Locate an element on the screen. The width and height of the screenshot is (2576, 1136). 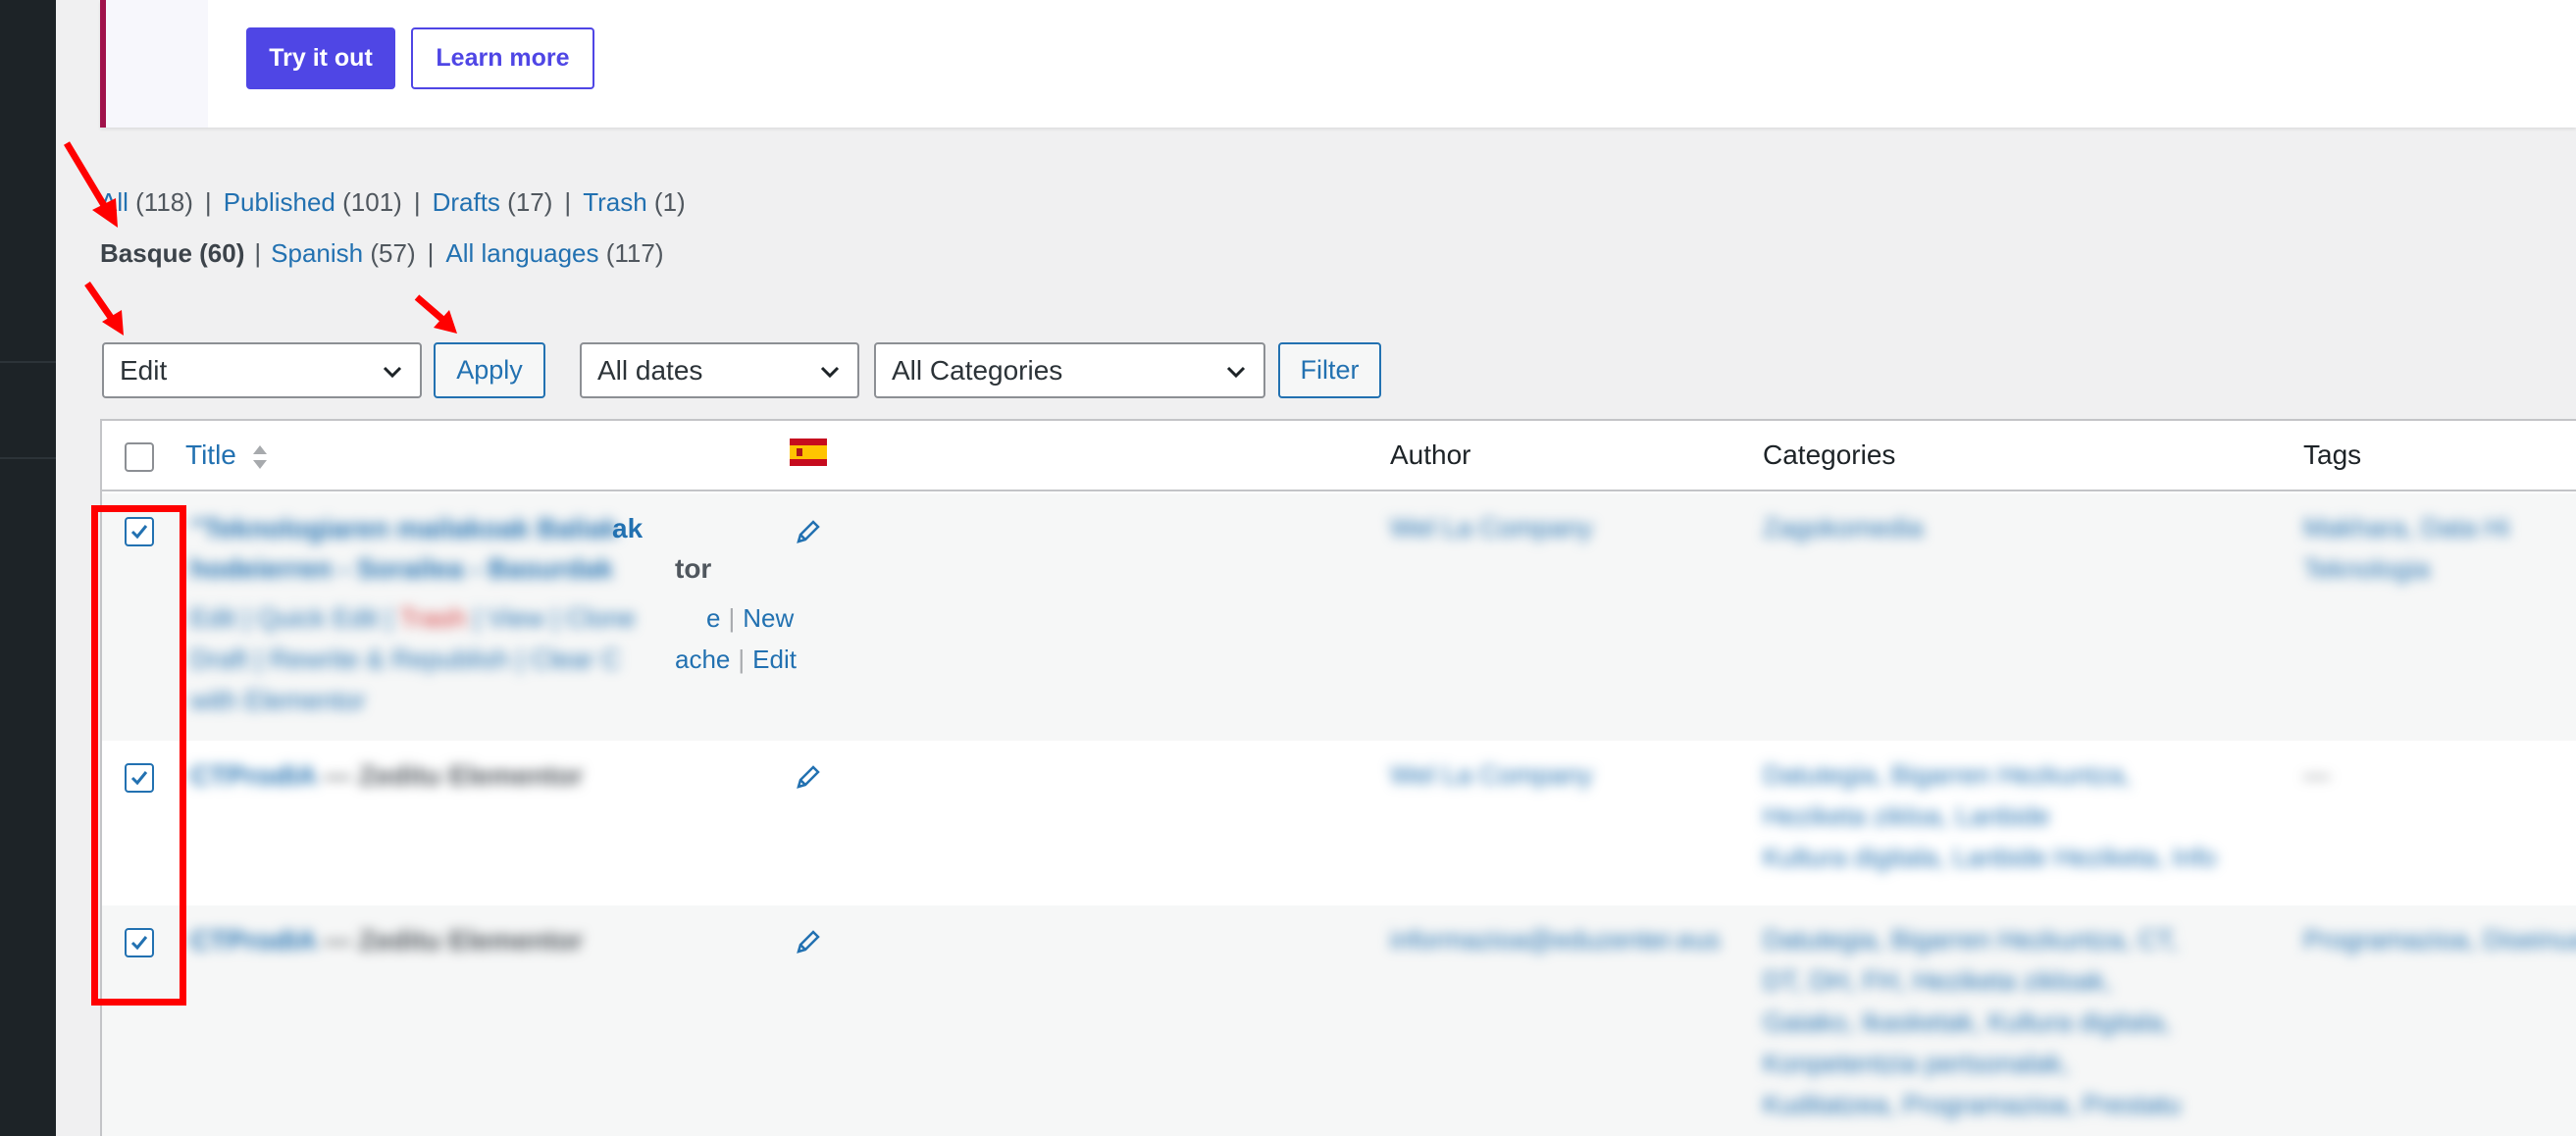
bulk-action-select: Edit is located at coordinates (262, 370).